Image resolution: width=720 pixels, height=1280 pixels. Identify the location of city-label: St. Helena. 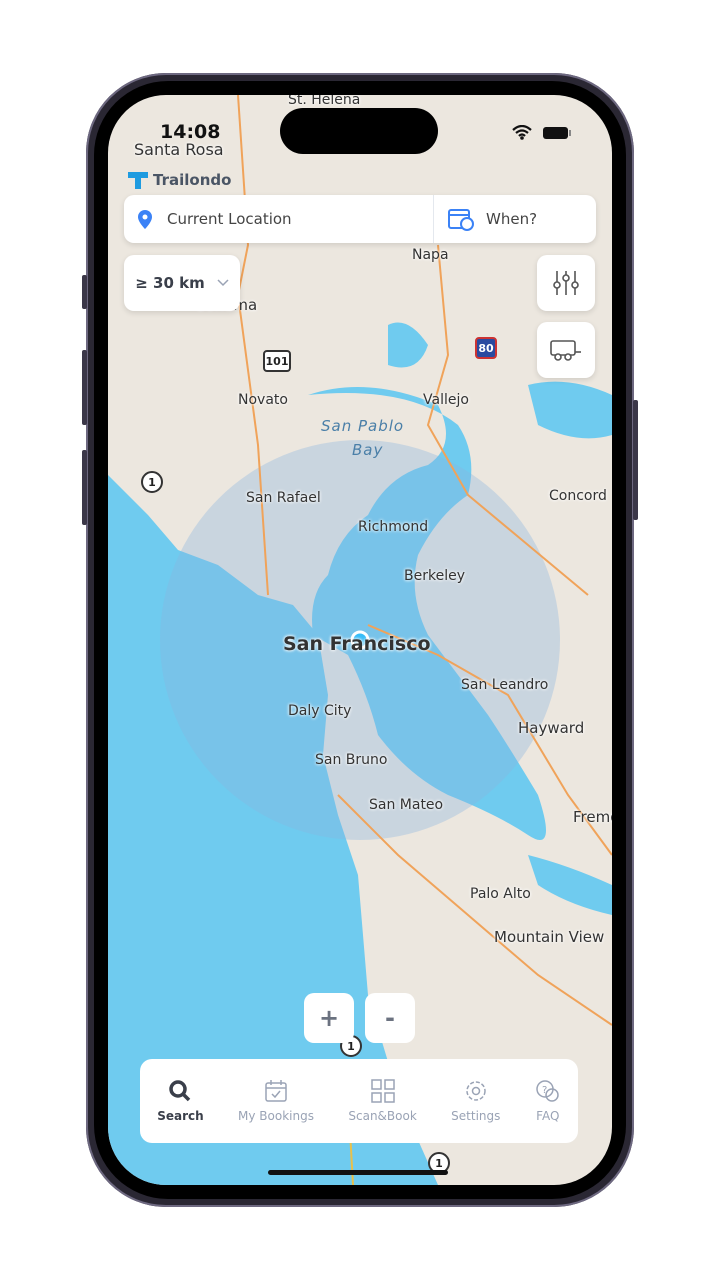
(324, 101).